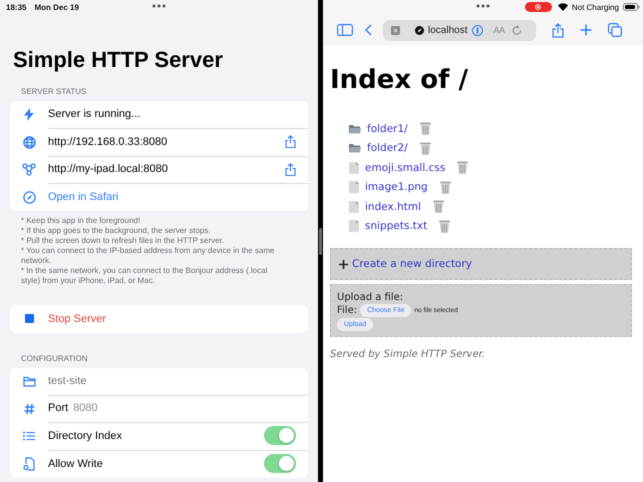 The width and height of the screenshot is (643, 482). I want to click on file-link: index.html, so click(393, 206).